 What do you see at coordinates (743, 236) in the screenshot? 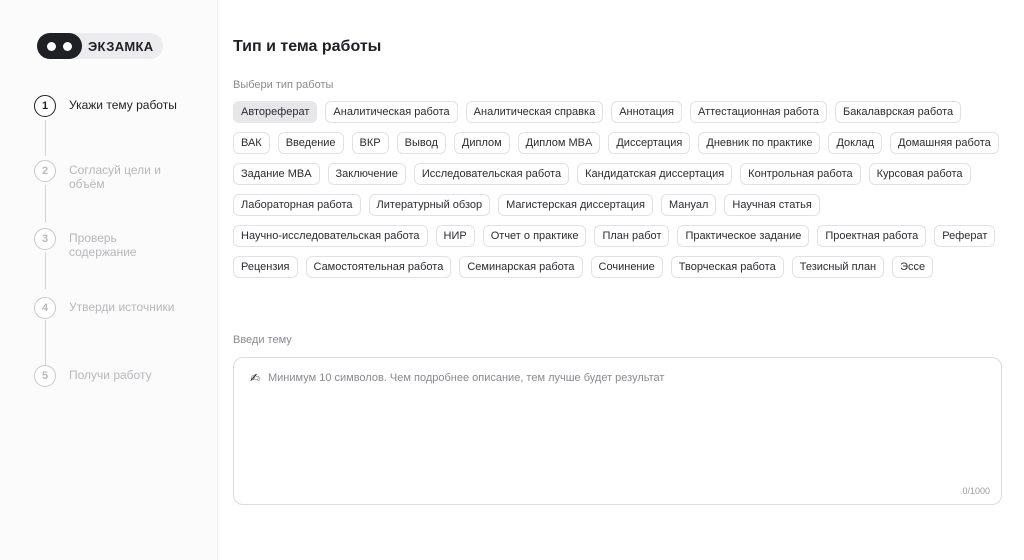
I see `type-chip: Практическое задание` at bounding box center [743, 236].